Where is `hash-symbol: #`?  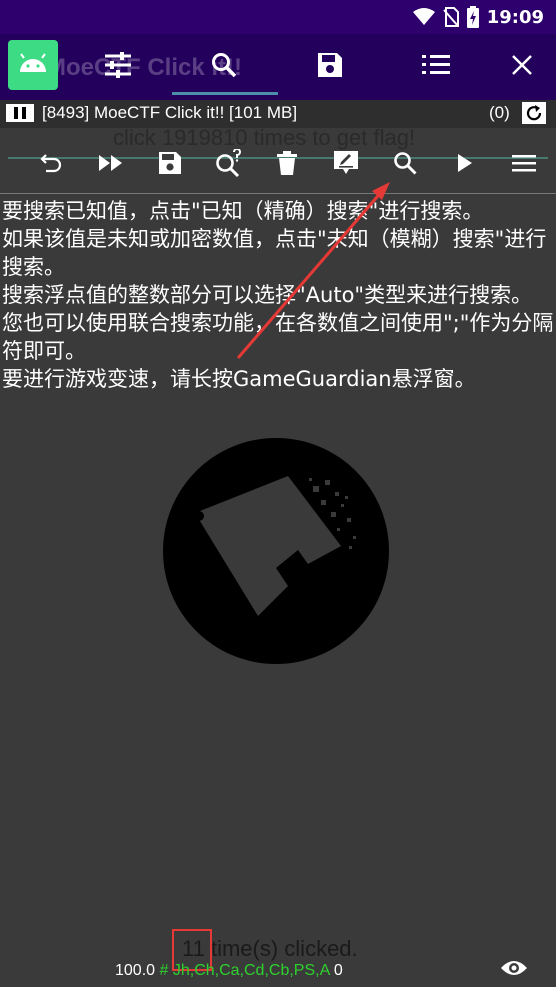
hash-symbol: # is located at coordinates (164, 970).